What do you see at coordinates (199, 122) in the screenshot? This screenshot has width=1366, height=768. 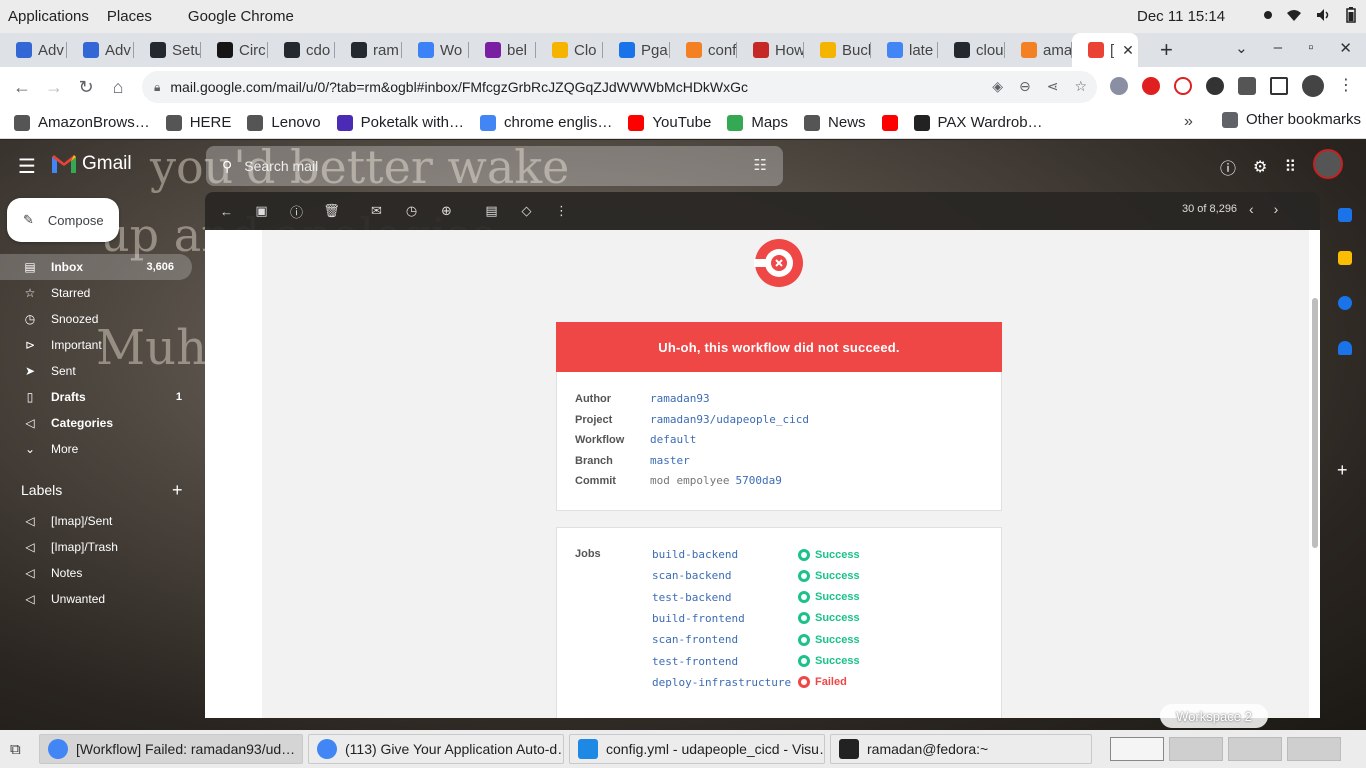 I see `bookmark-item: HERE` at bounding box center [199, 122].